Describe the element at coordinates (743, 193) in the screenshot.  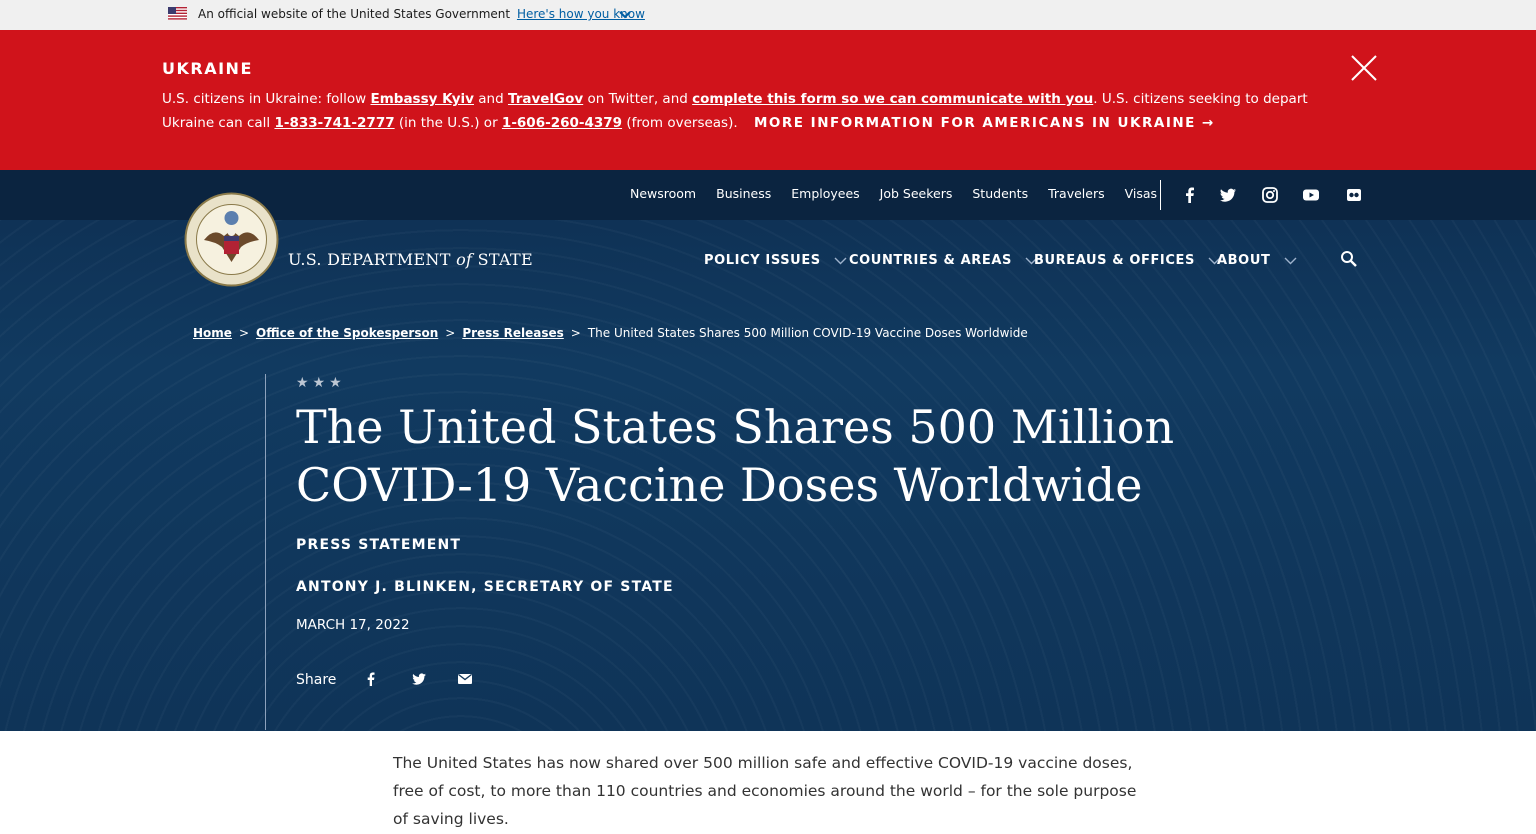
I see `util-link-business: Business` at that location.